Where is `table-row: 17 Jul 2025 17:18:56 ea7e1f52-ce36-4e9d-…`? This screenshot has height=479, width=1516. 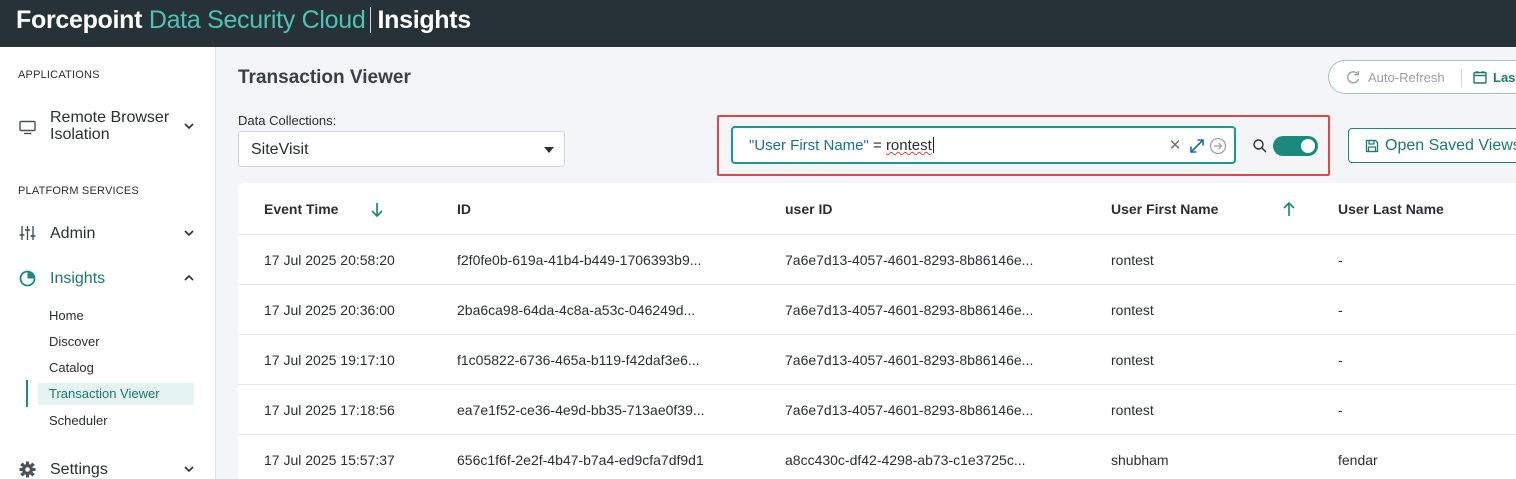
table-row: 17 Jul 2025 17:18:56 ea7e1f52-ce36-4e9d-… is located at coordinates (877, 409).